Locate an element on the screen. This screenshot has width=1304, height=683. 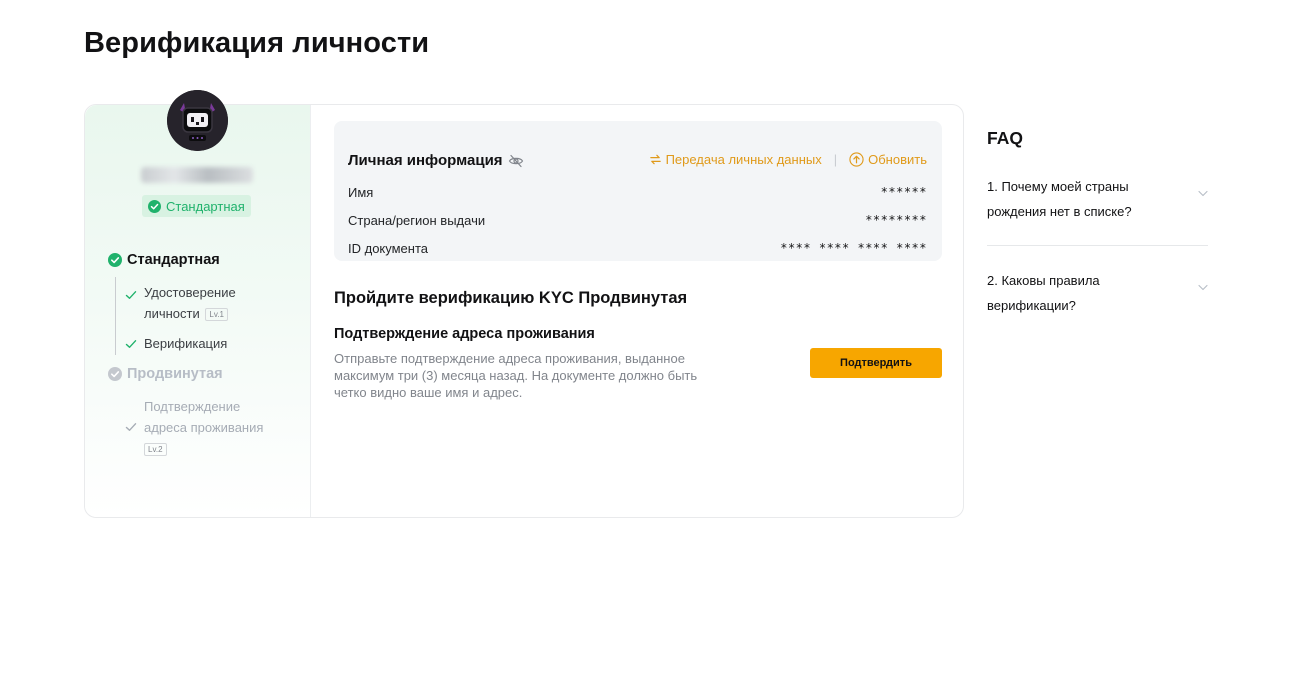
level-badge: Стандартная is located at coordinates (196, 206).